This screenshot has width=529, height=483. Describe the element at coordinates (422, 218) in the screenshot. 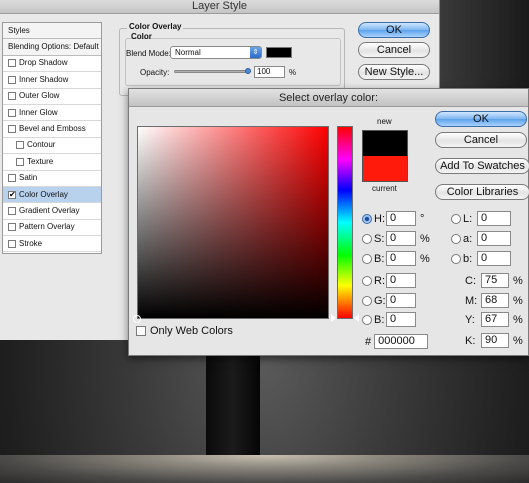

I see `hue-unit: °` at that location.